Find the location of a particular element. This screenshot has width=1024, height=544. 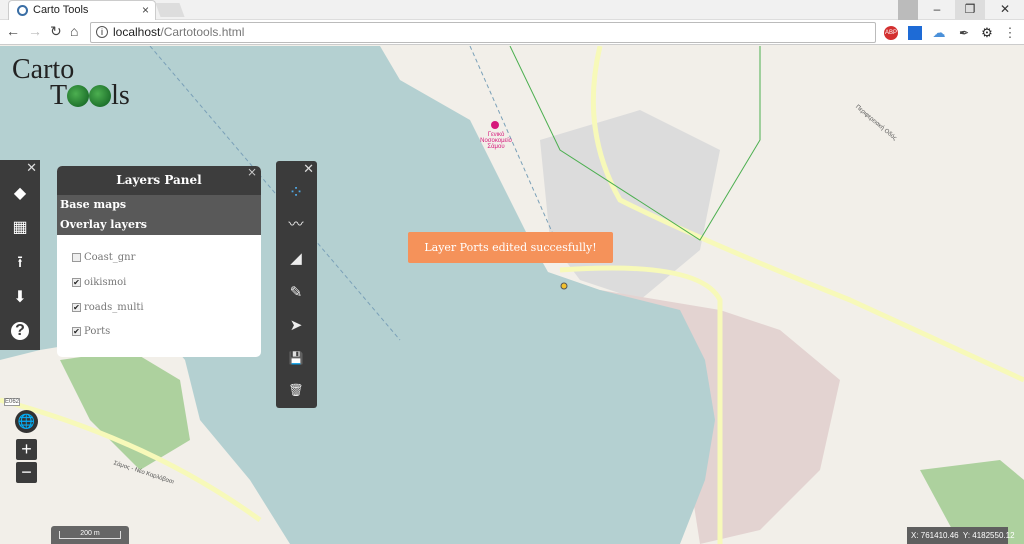

browser-tab-bar: Carto Tools × – ❐ ✕ is located at coordinates (512, 10).